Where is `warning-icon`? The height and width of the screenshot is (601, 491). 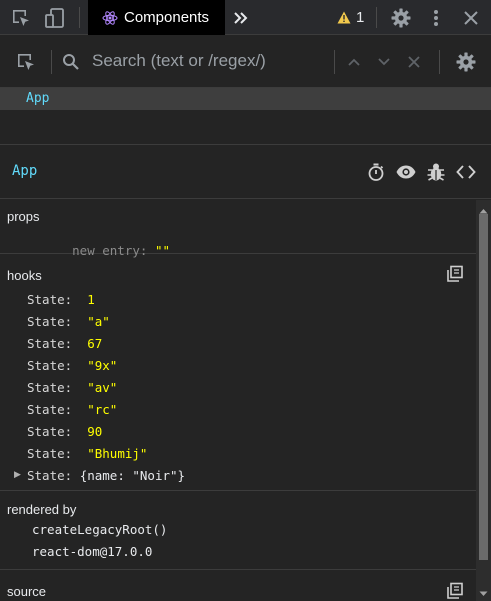 warning-icon is located at coordinates (344, 17).